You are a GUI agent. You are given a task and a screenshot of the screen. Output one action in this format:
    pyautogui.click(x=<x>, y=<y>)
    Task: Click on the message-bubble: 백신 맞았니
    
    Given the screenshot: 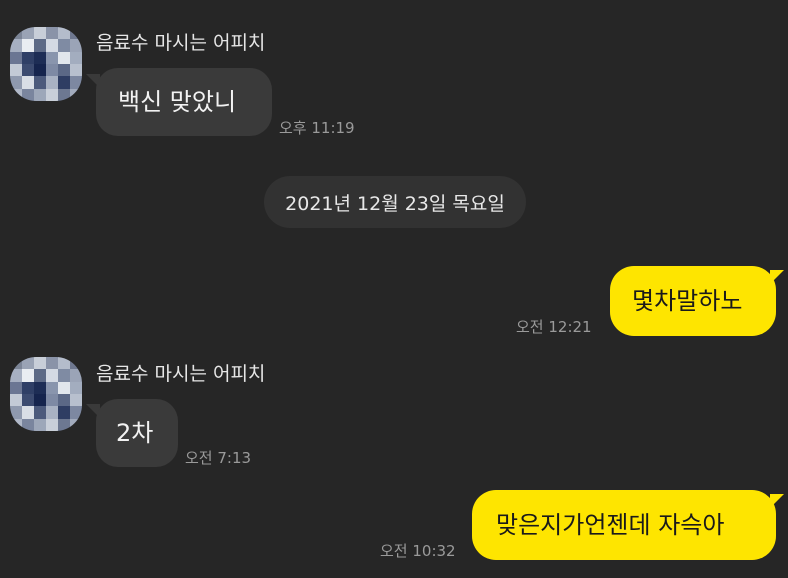 What is the action you would take?
    pyautogui.click(x=184, y=102)
    